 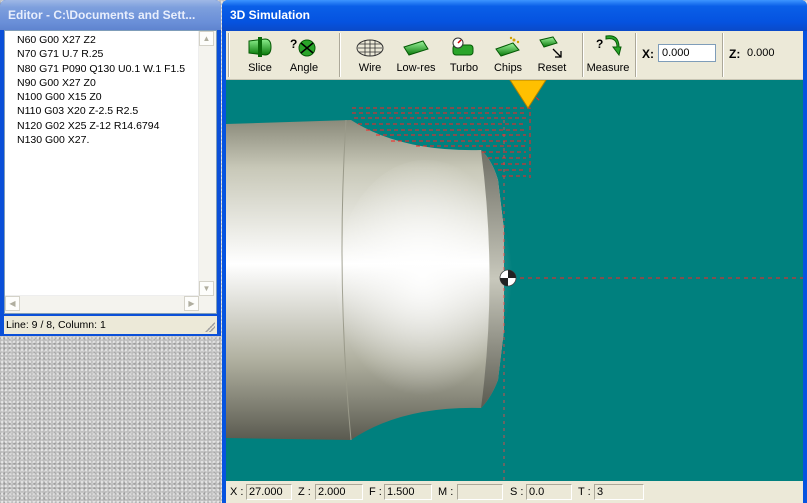 I want to click on status-f-value: 1.500, so click(x=408, y=492).